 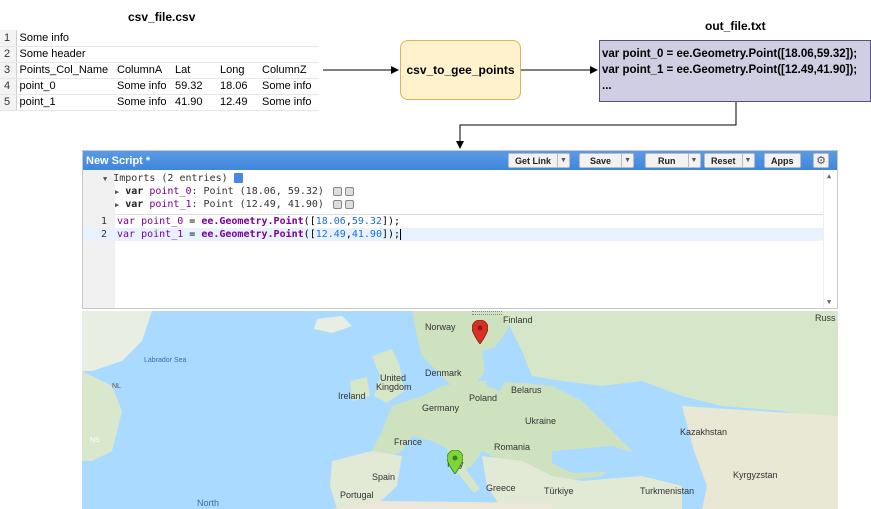 I want to click on marker-point-1-icon, so click(x=455, y=462).